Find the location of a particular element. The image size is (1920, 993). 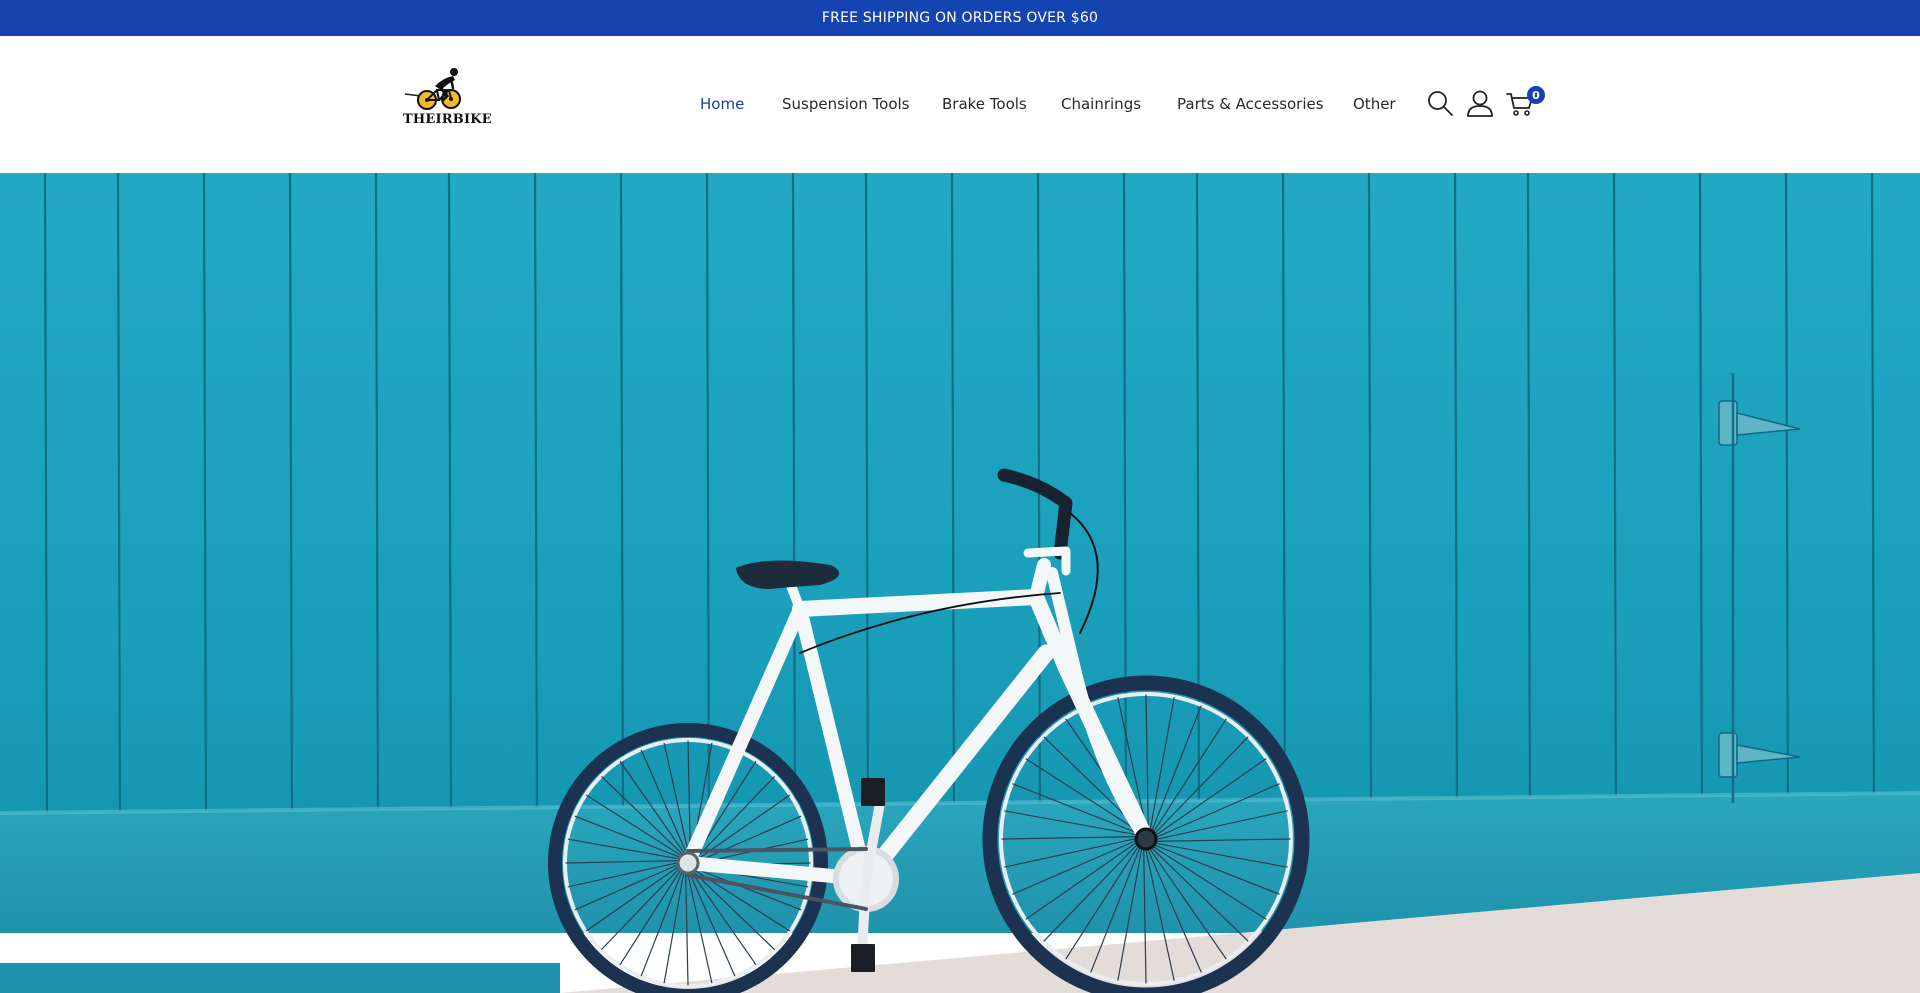

announcement-text: FREE SHIPPING ON ORDERS OVER $60 is located at coordinates (960, 18).